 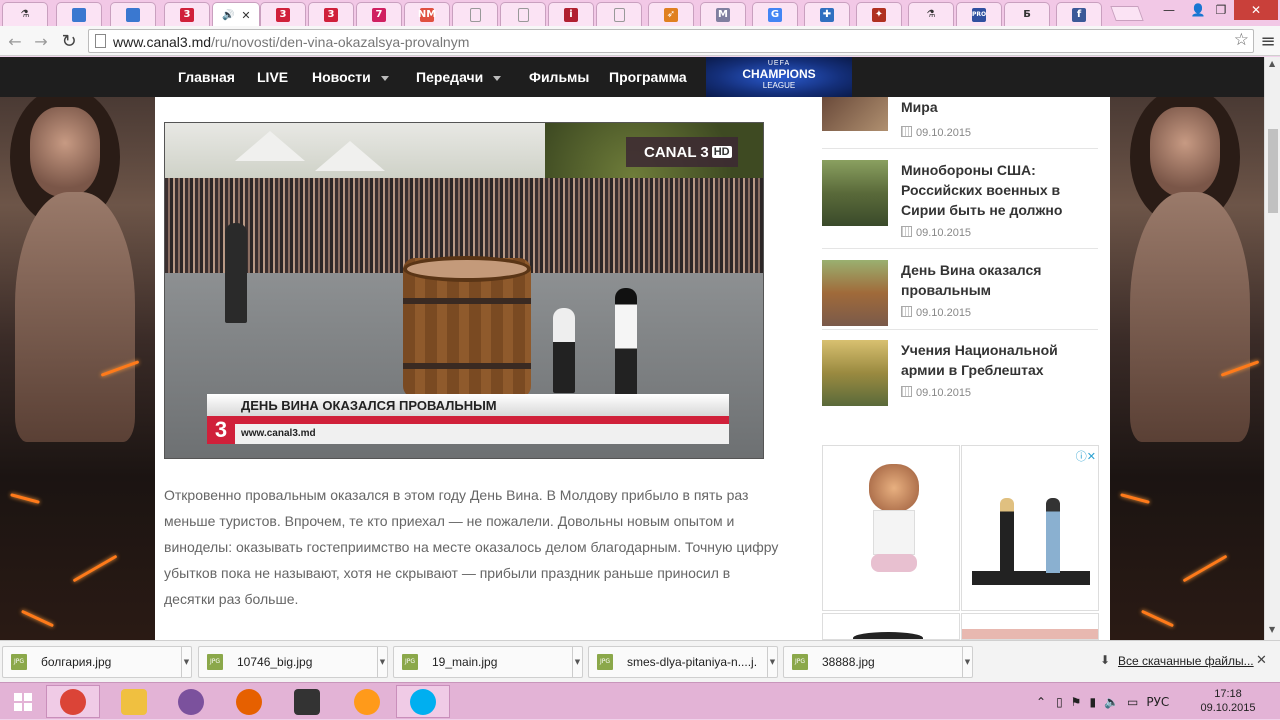 I want to click on download-item: JPG 10746_big.jpg ▼, so click(x=293, y=662).